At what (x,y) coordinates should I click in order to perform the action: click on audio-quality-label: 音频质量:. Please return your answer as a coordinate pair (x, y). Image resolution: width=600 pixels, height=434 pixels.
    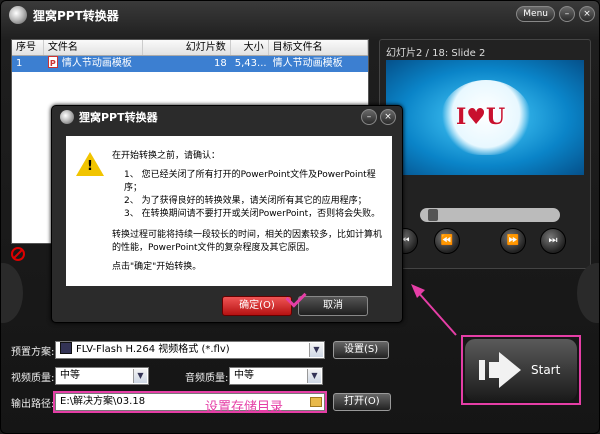
    Looking at the image, I should click on (207, 378).